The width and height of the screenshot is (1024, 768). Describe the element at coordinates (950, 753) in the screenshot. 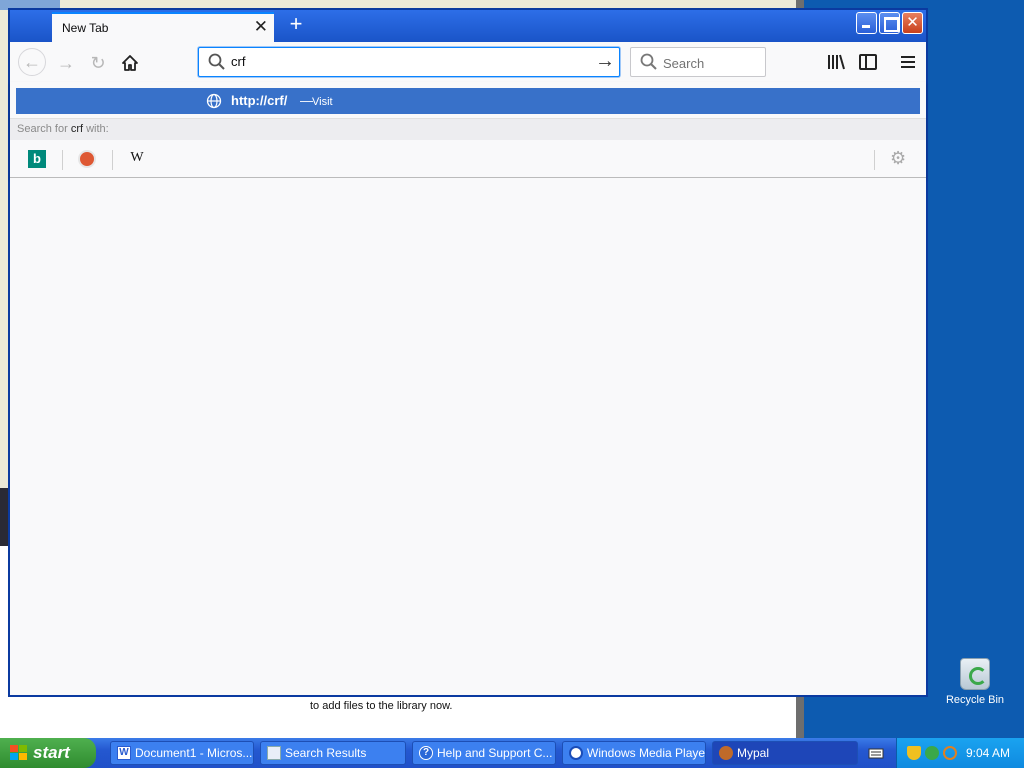

I see `search-tray-icon` at that location.